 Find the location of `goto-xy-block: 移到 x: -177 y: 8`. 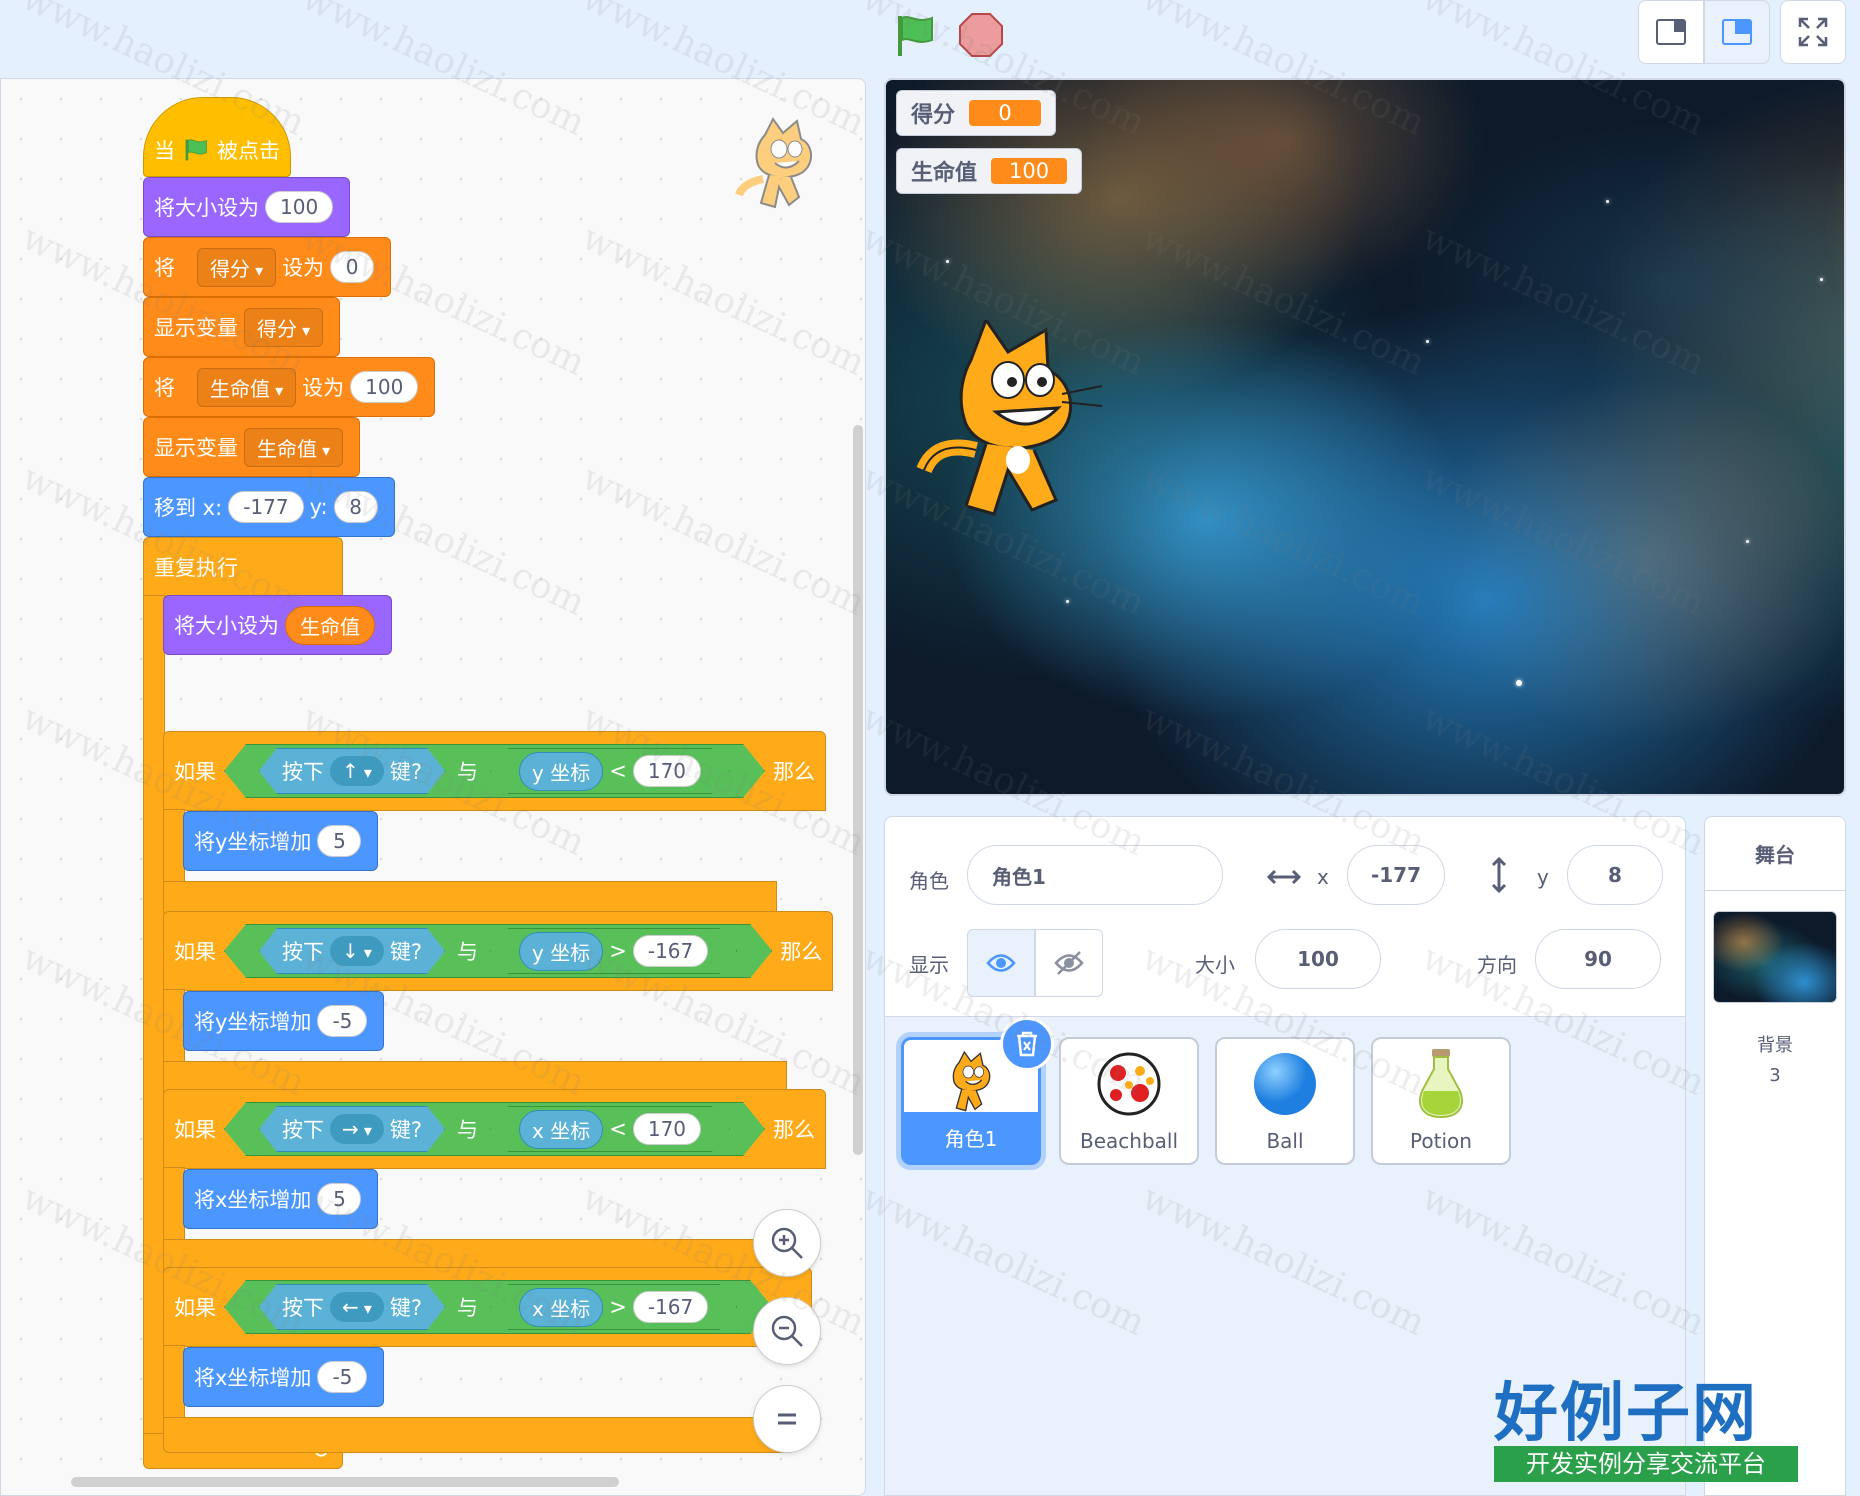

goto-xy-block: 移到 x: -177 y: 8 is located at coordinates (269, 507).